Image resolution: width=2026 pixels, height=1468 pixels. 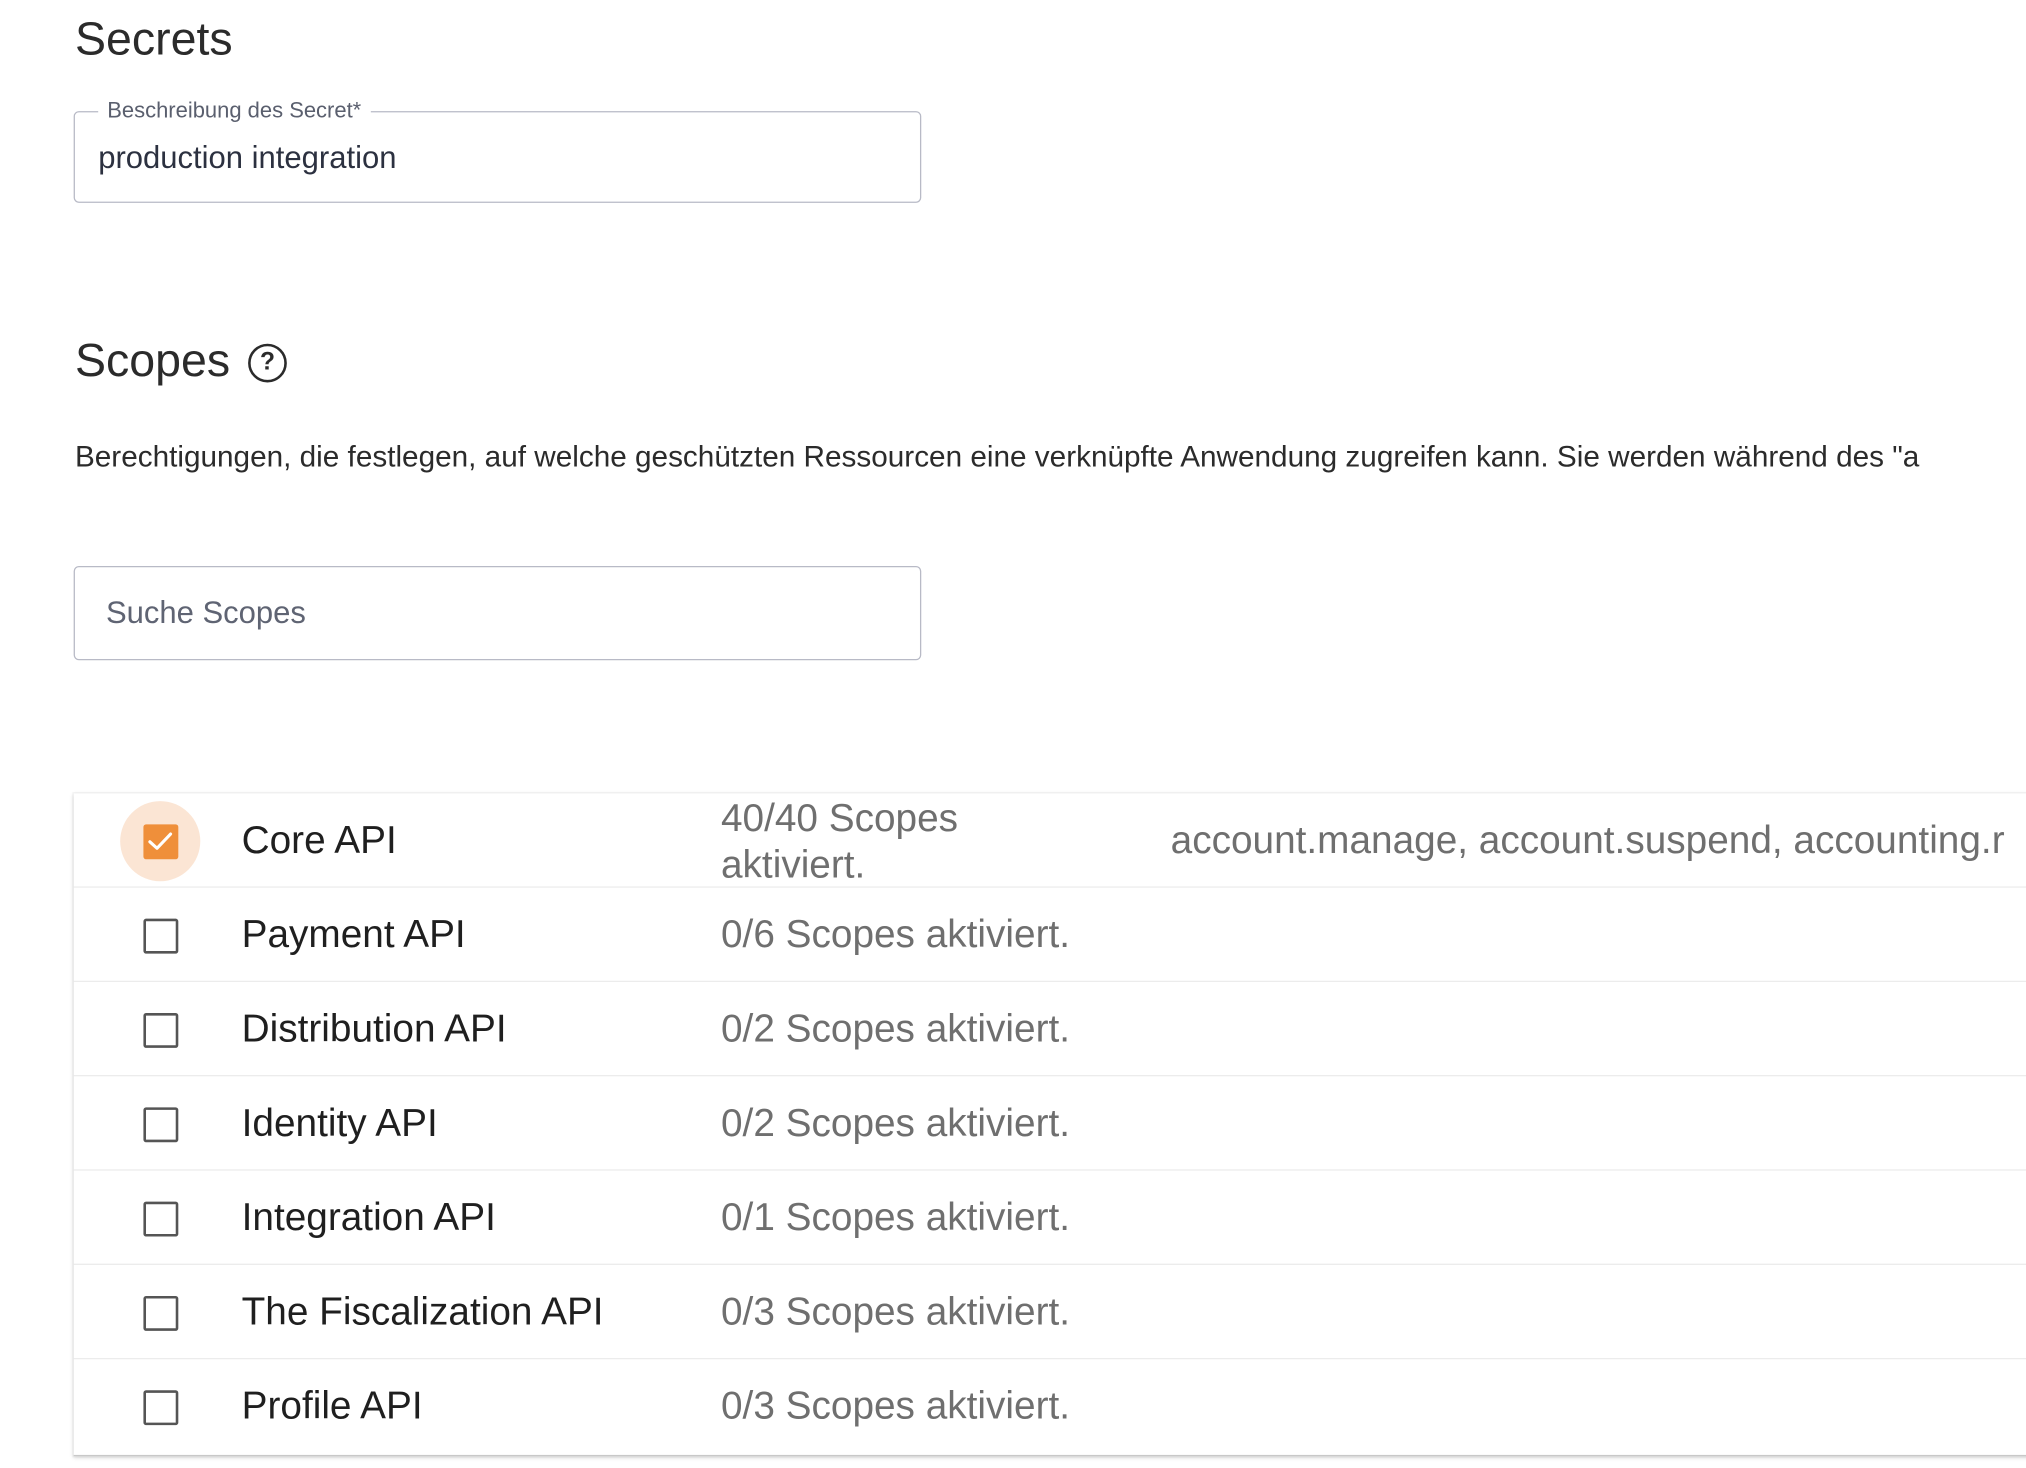 I want to click on row-status: 0/6 Scopes aktiviert., so click(x=895, y=935).